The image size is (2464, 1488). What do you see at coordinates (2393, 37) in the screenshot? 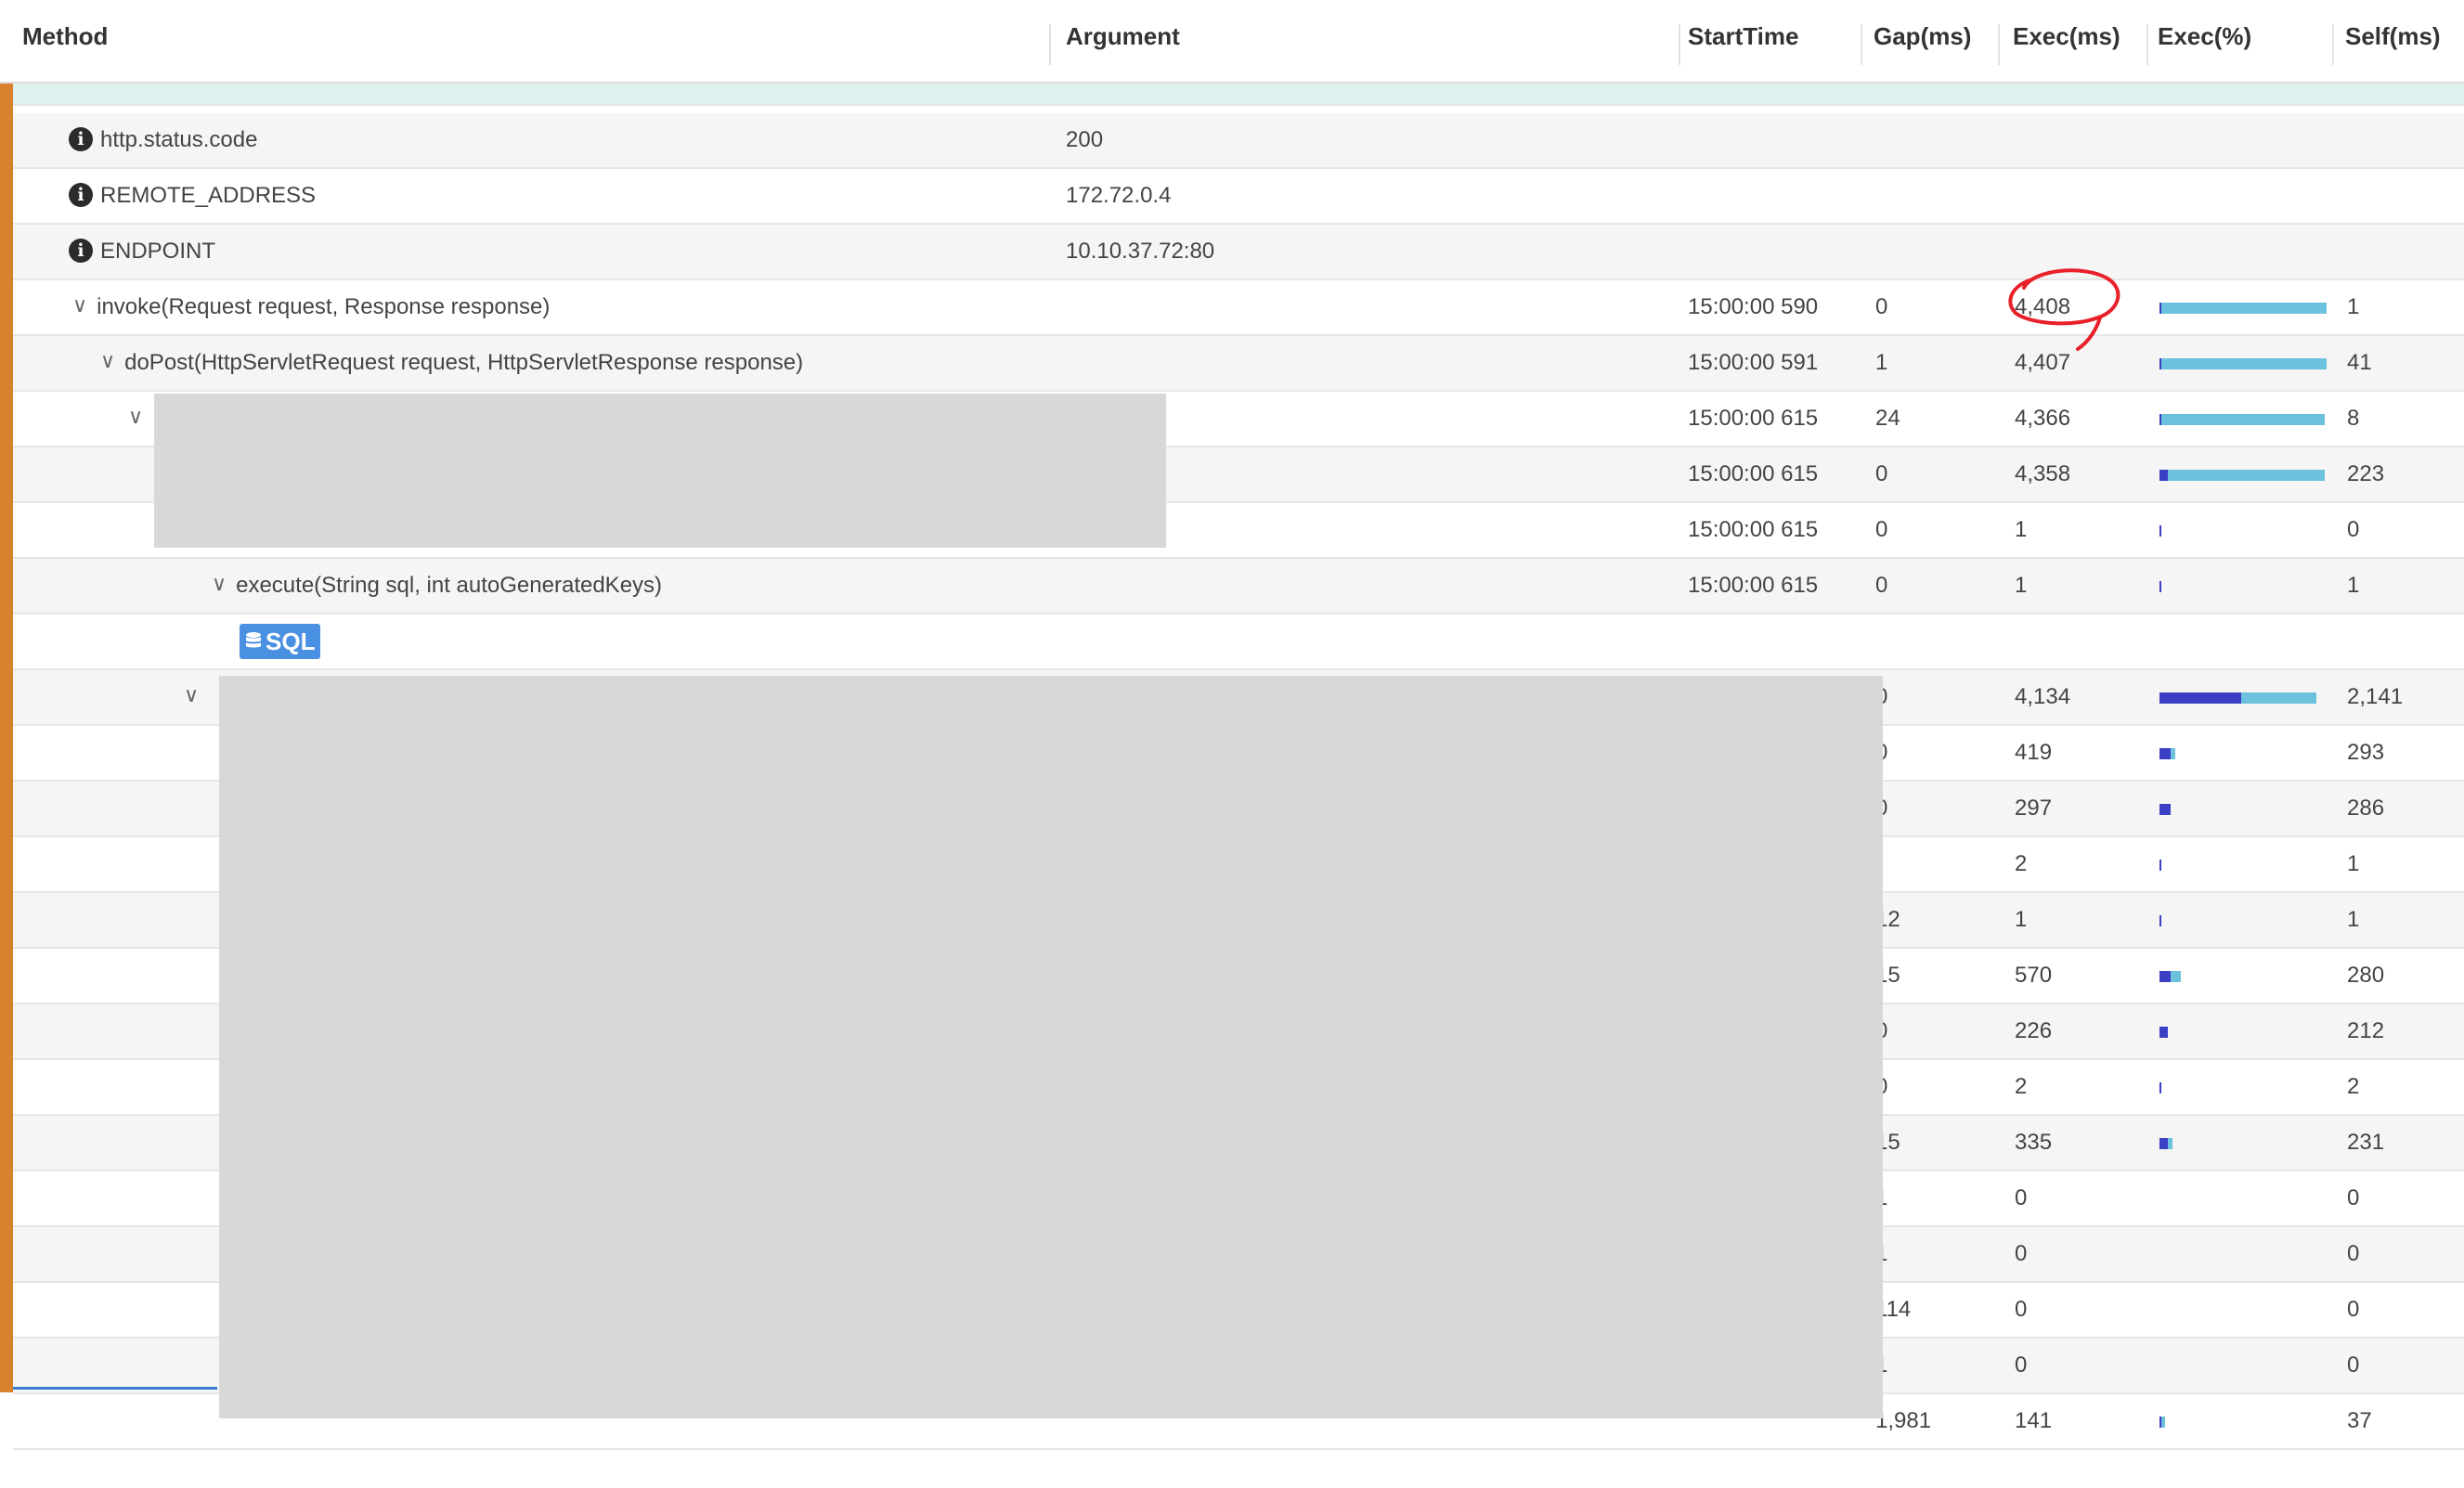
I see `column-header-self-ms: Self(ms)` at bounding box center [2393, 37].